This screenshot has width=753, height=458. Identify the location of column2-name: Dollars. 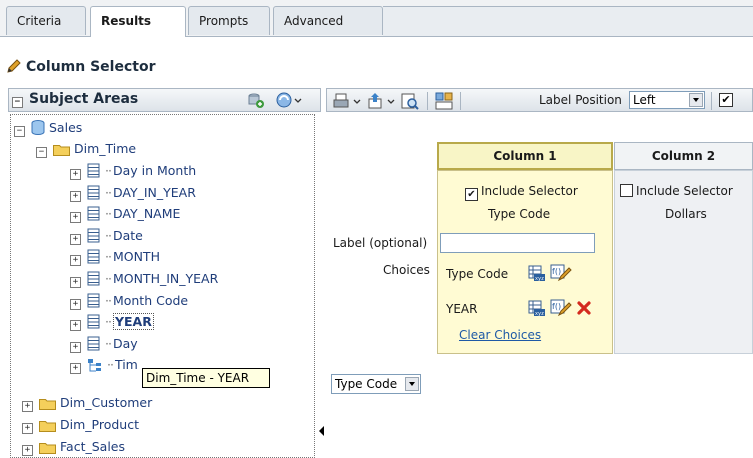
(686, 214).